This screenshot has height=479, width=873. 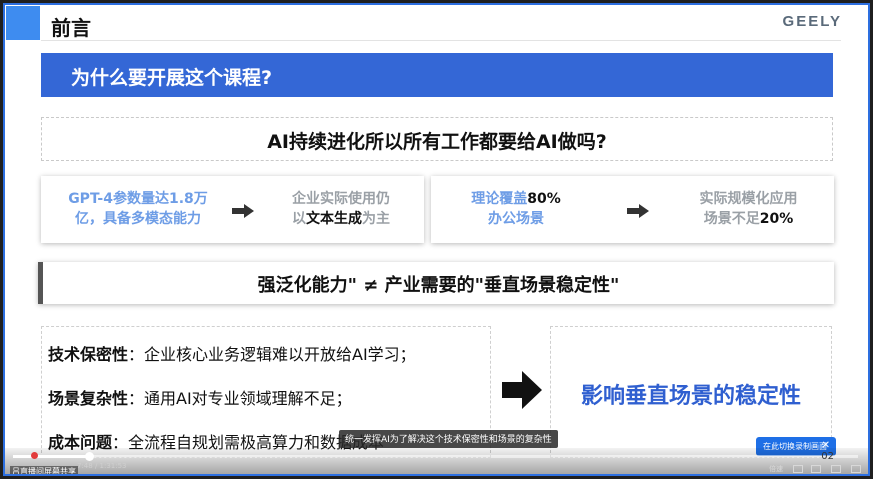 What do you see at coordinates (200, 398) in the screenshot?
I see `issue-item: 场景复杂性：通用AI对专业领域理解不足；` at bounding box center [200, 398].